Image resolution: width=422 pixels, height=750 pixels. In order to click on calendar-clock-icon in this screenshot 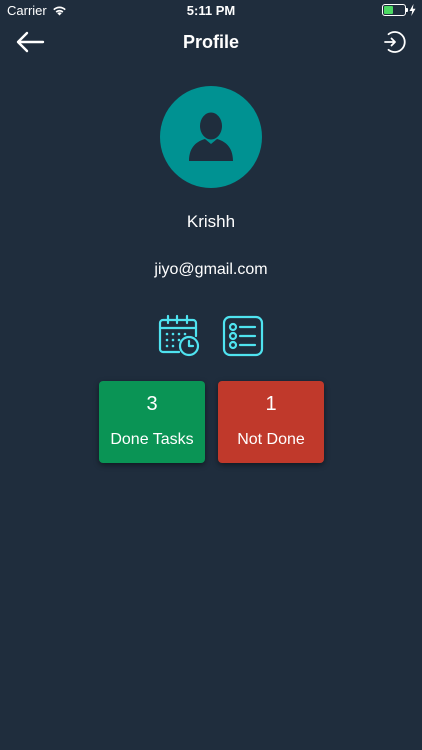, I will do `click(179, 335)`.